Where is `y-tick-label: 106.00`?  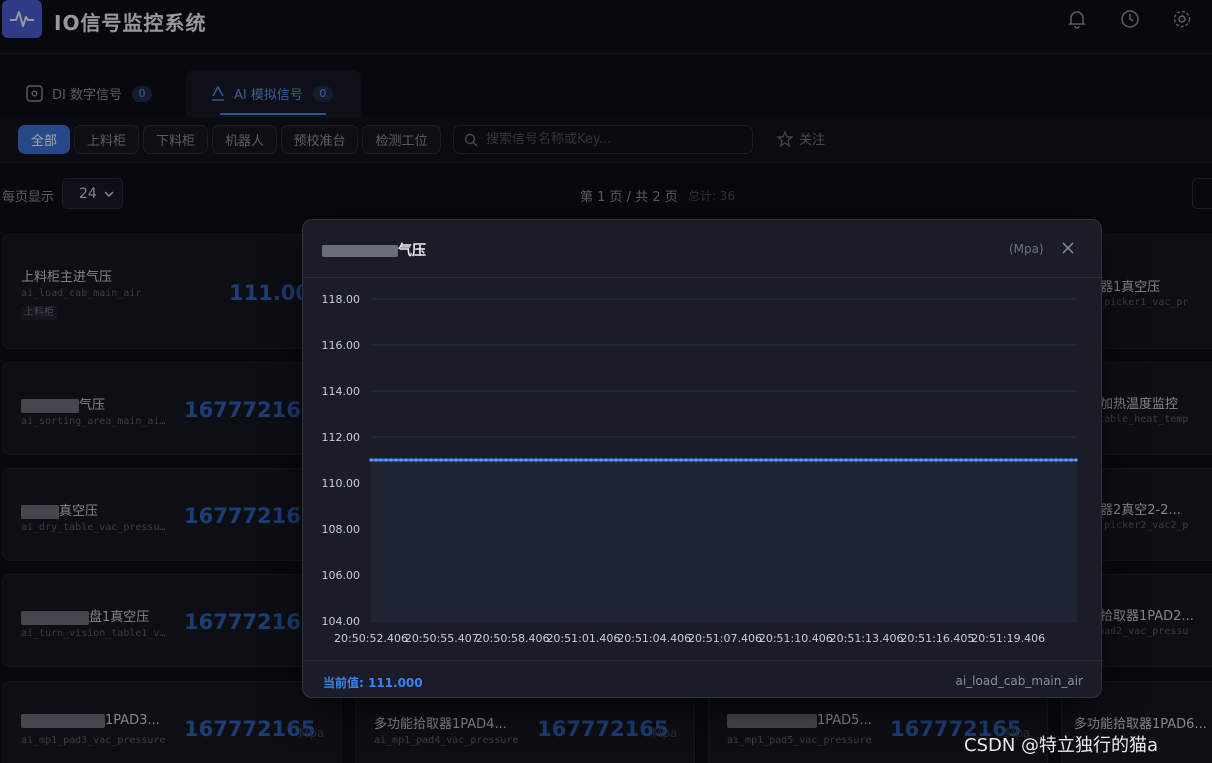 y-tick-label: 106.00 is located at coordinates (341, 575).